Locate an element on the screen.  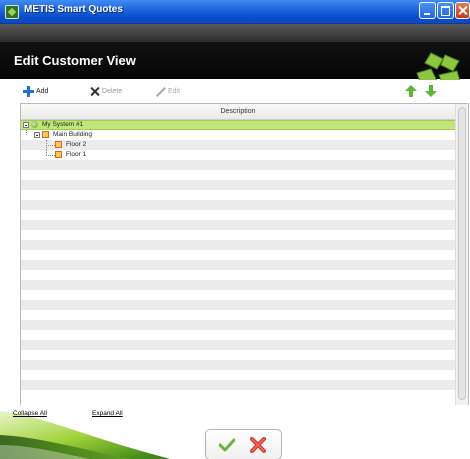
pencil-icon is located at coordinates (160, 91).